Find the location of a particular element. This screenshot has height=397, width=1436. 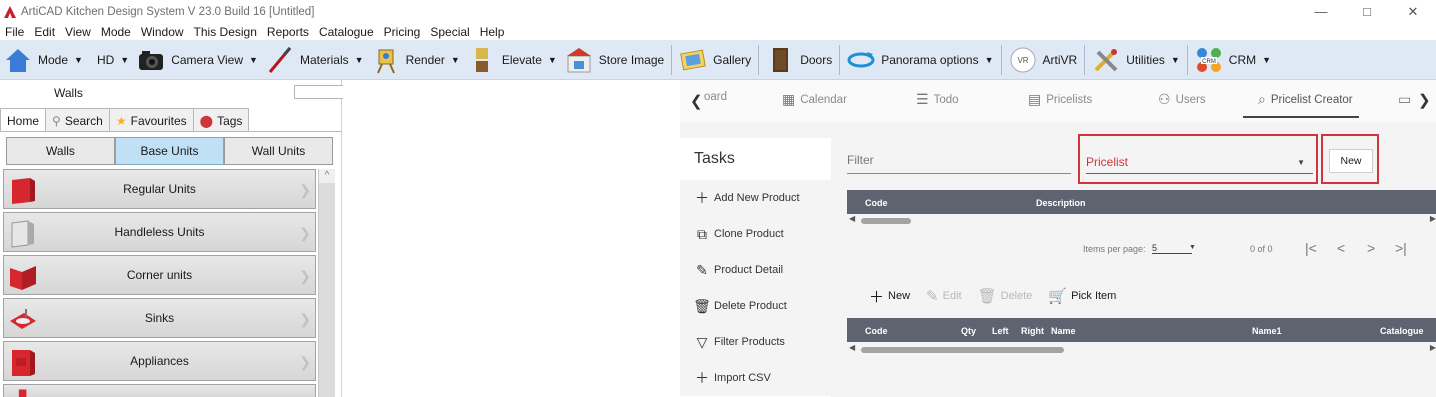

task-import-csv: ＋ Import CSV is located at coordinates (755, 378).